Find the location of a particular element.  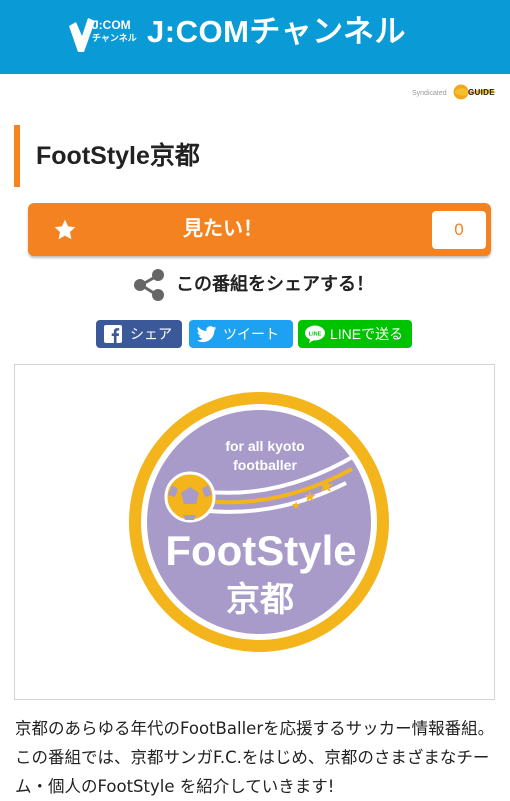

site-title: J:COMチャンネル is located at coordinates (276, 32).